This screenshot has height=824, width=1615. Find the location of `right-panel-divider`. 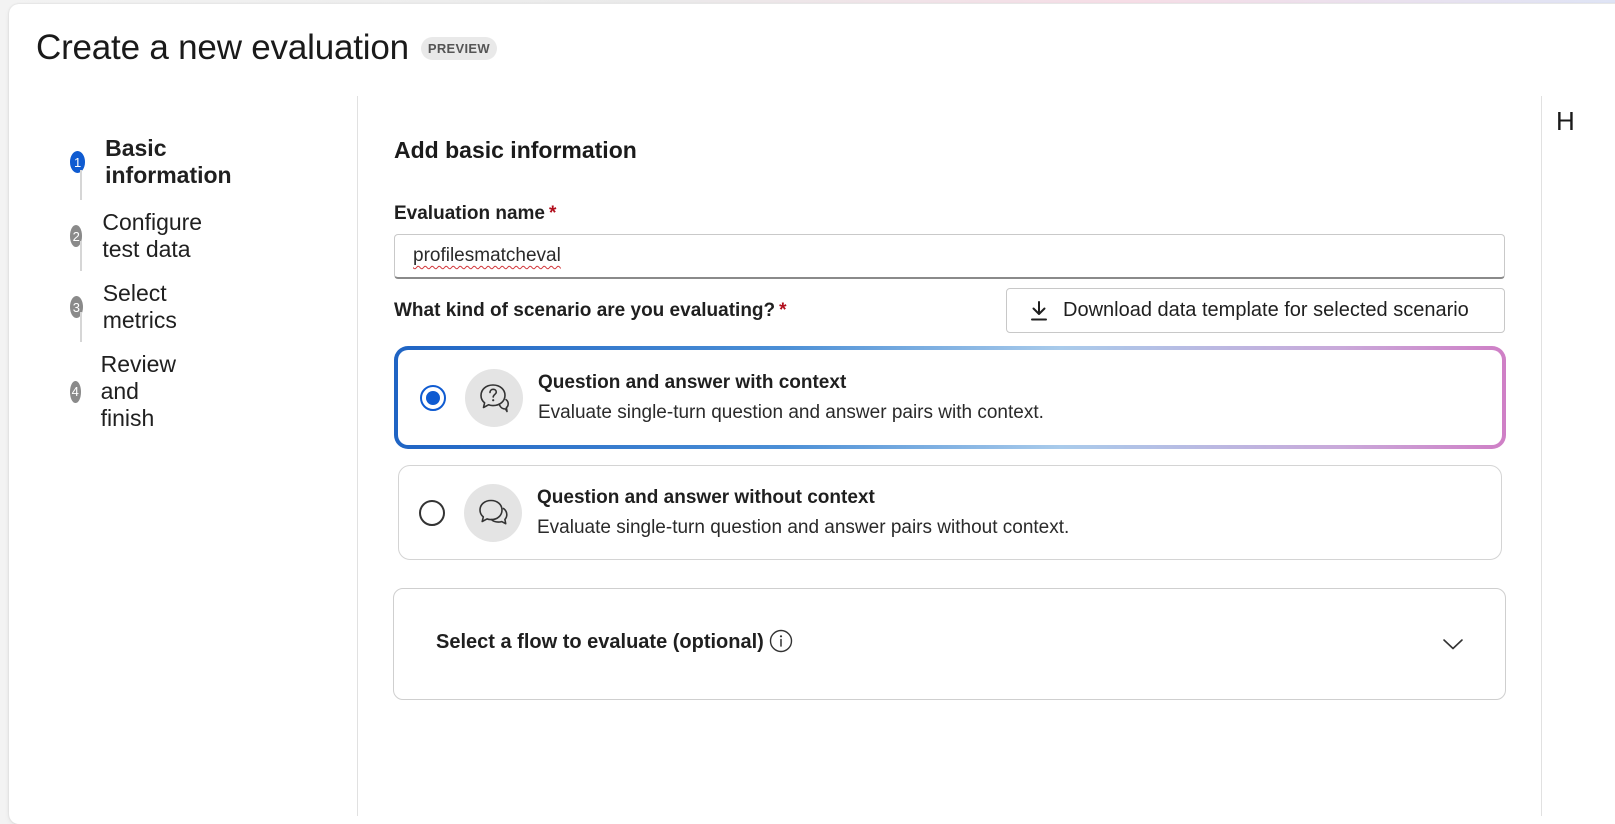

right-panel-divider is located at coordinates (1541, 456).